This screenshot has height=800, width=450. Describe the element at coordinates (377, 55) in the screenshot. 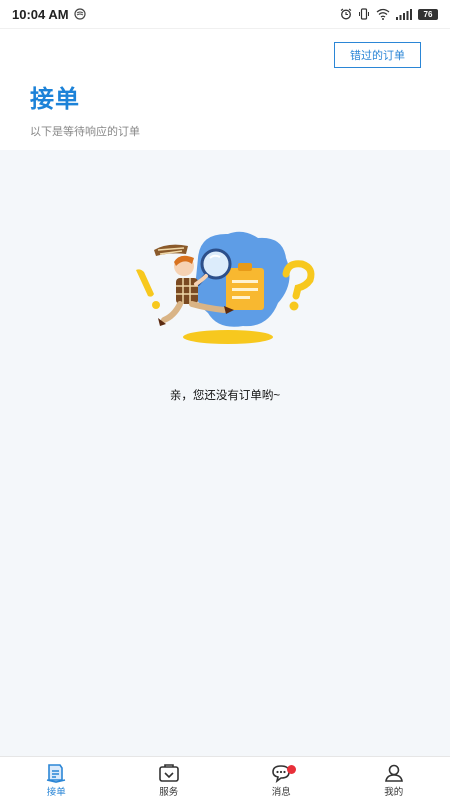

I see `missed-orders-button: 错过的订单` at that location.